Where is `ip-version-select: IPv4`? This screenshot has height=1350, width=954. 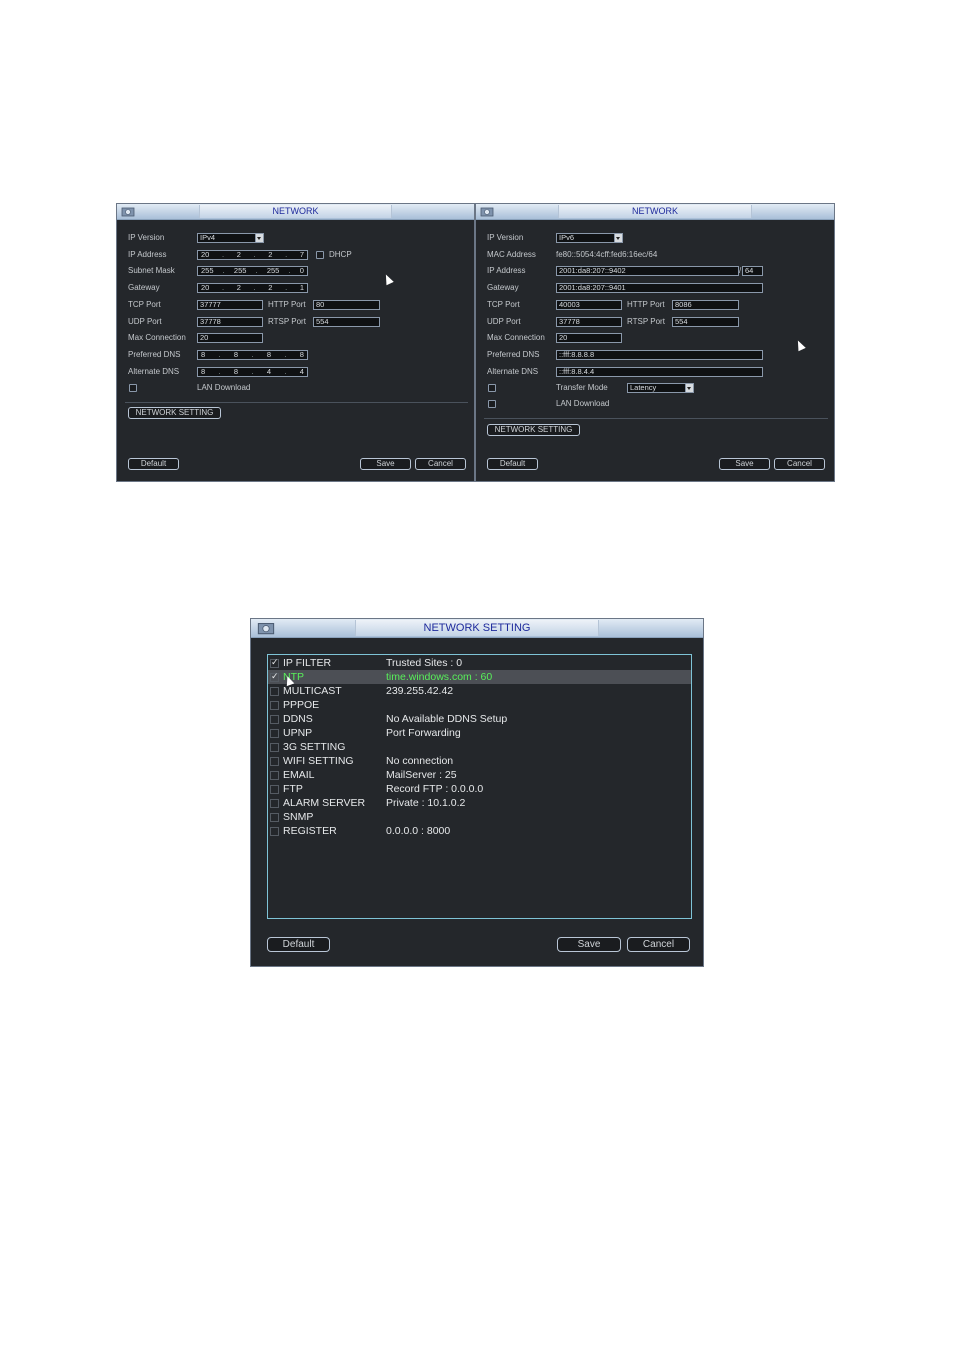
ip-version-select: IPv4 is located at coordinates (230, 238).